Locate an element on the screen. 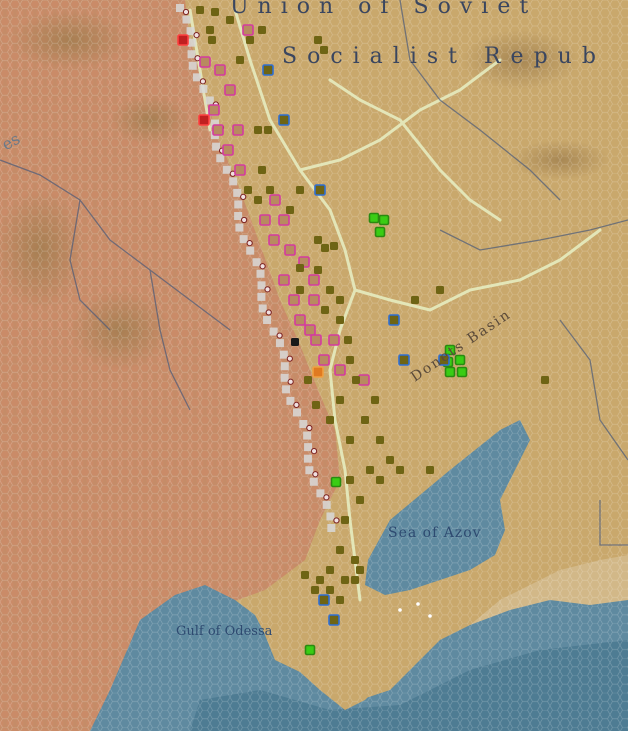 The image size is (628, 731). isolated-unit-icon is located at coordinates (295, 342).